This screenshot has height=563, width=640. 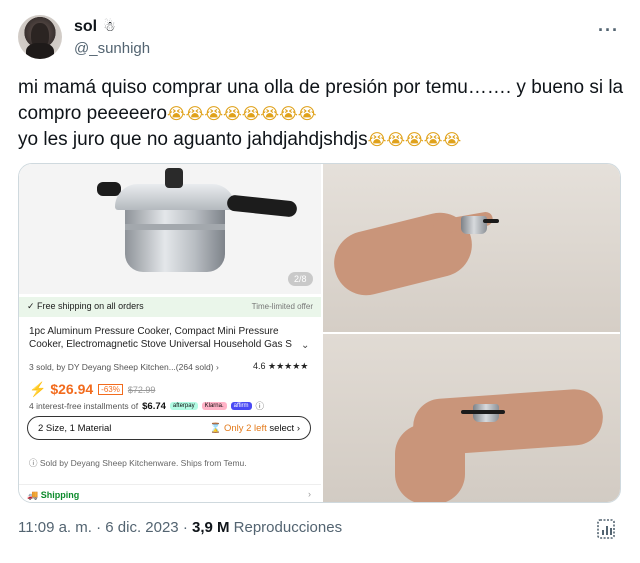 I want to click on tweet-line-2: compro peeeeero😭😭😭😭😭😭😭😭, so click(x=320, y=114).